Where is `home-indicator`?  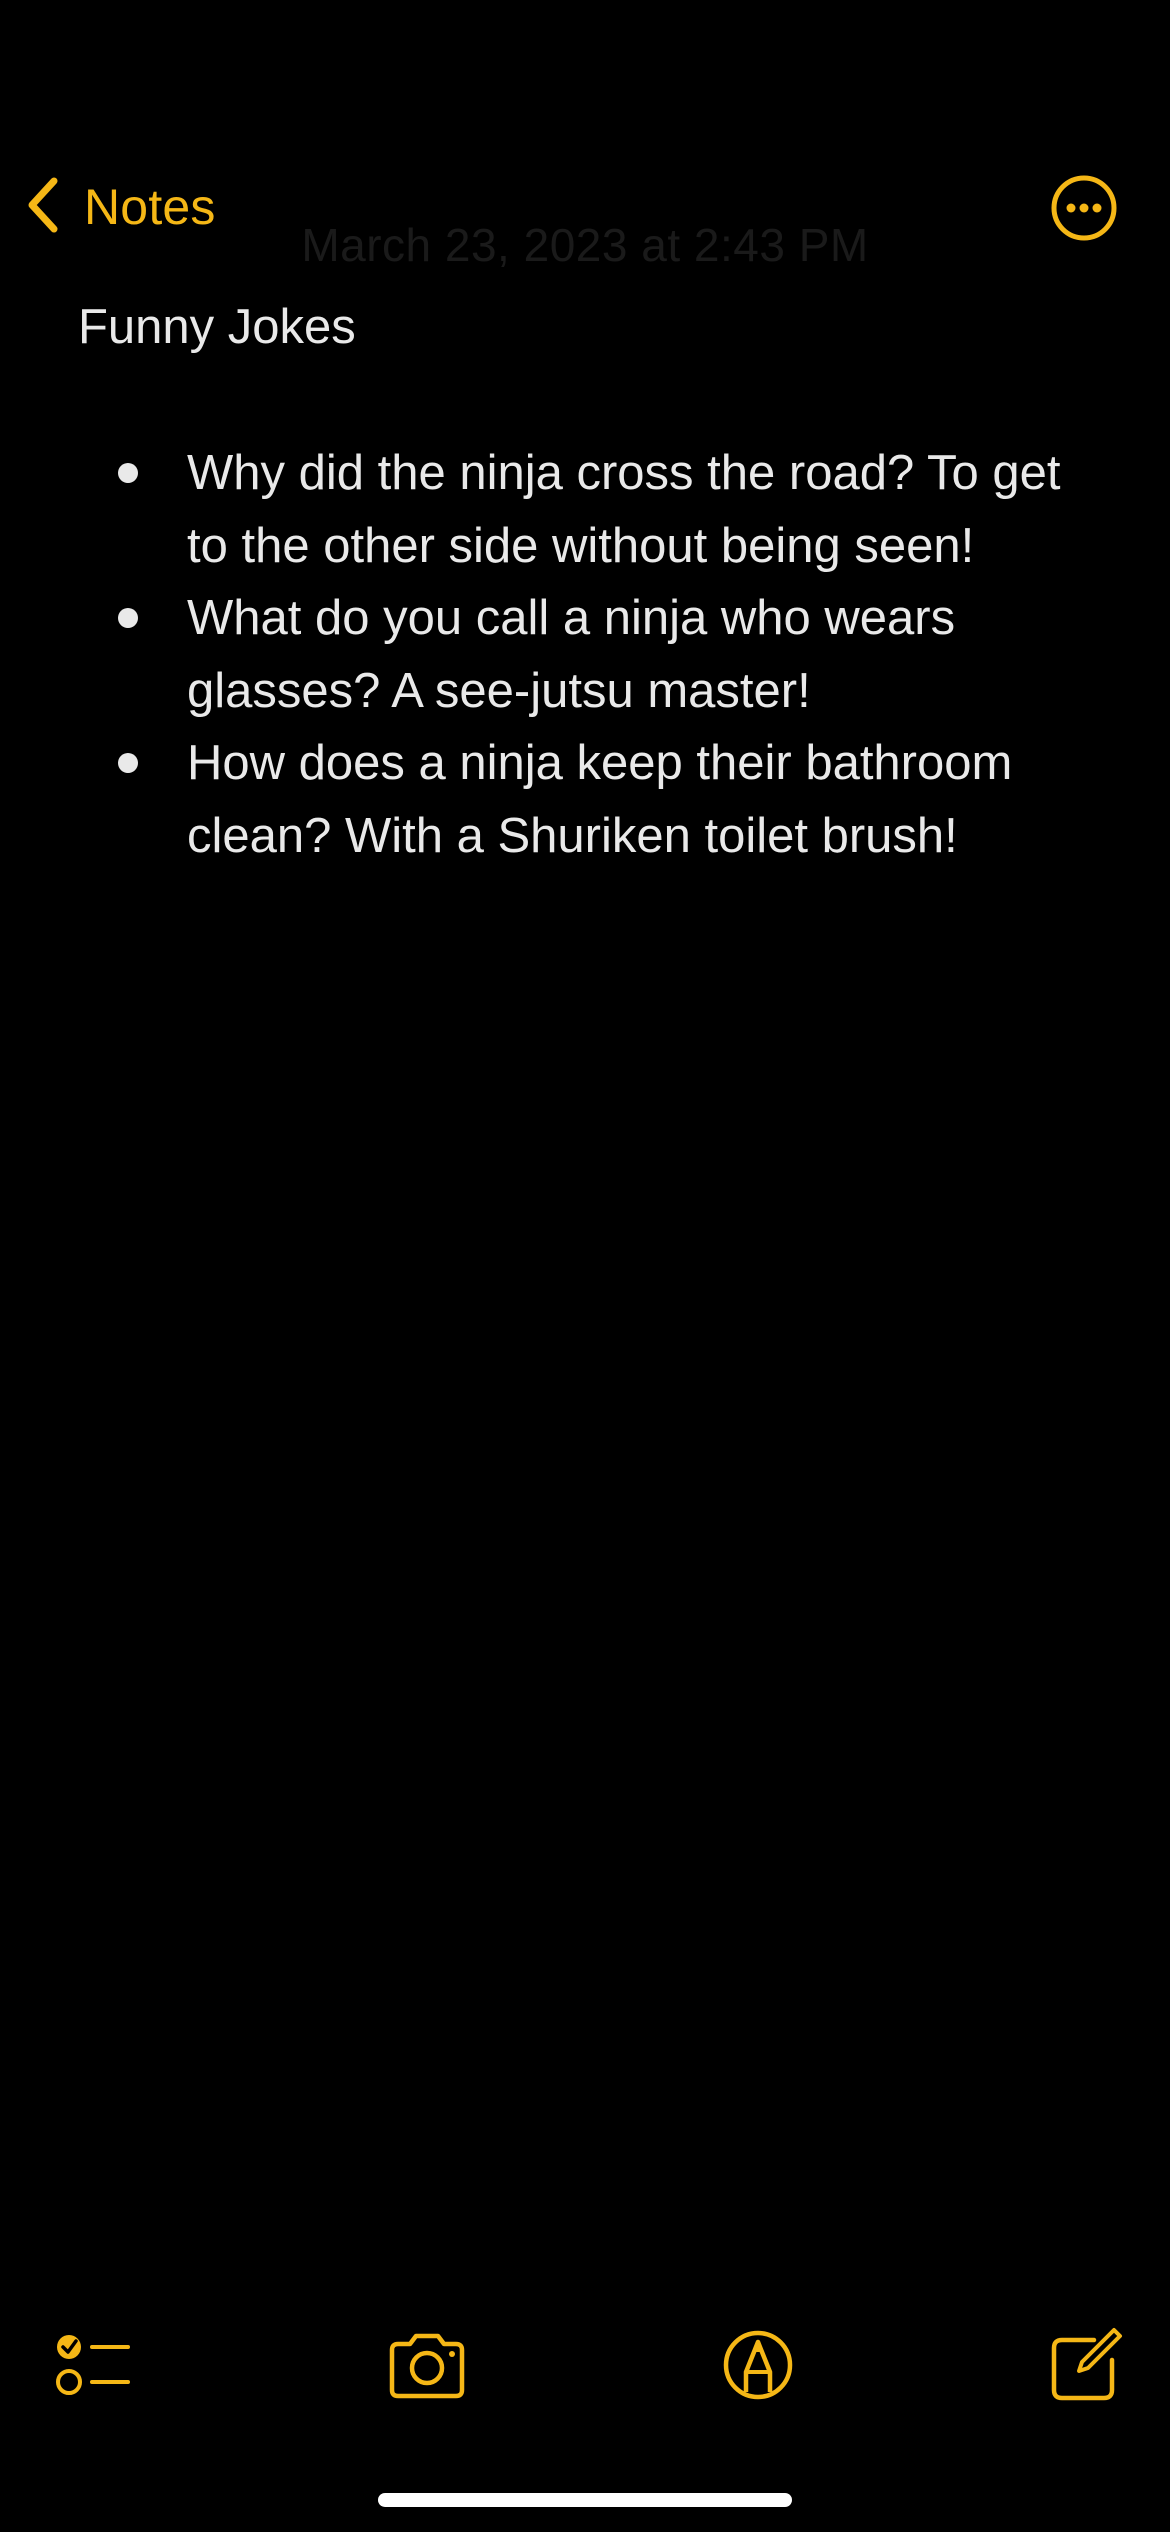
home-indicator is located at coordinates (585, 2500).